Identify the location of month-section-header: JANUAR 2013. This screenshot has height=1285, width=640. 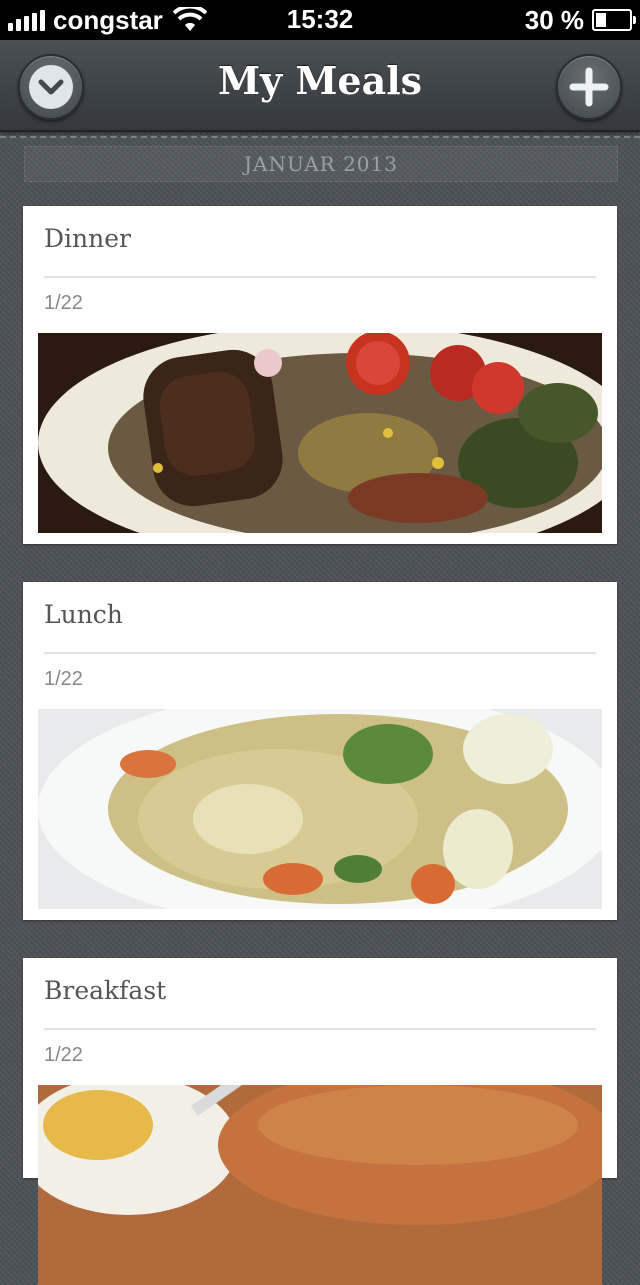
(321, 164).